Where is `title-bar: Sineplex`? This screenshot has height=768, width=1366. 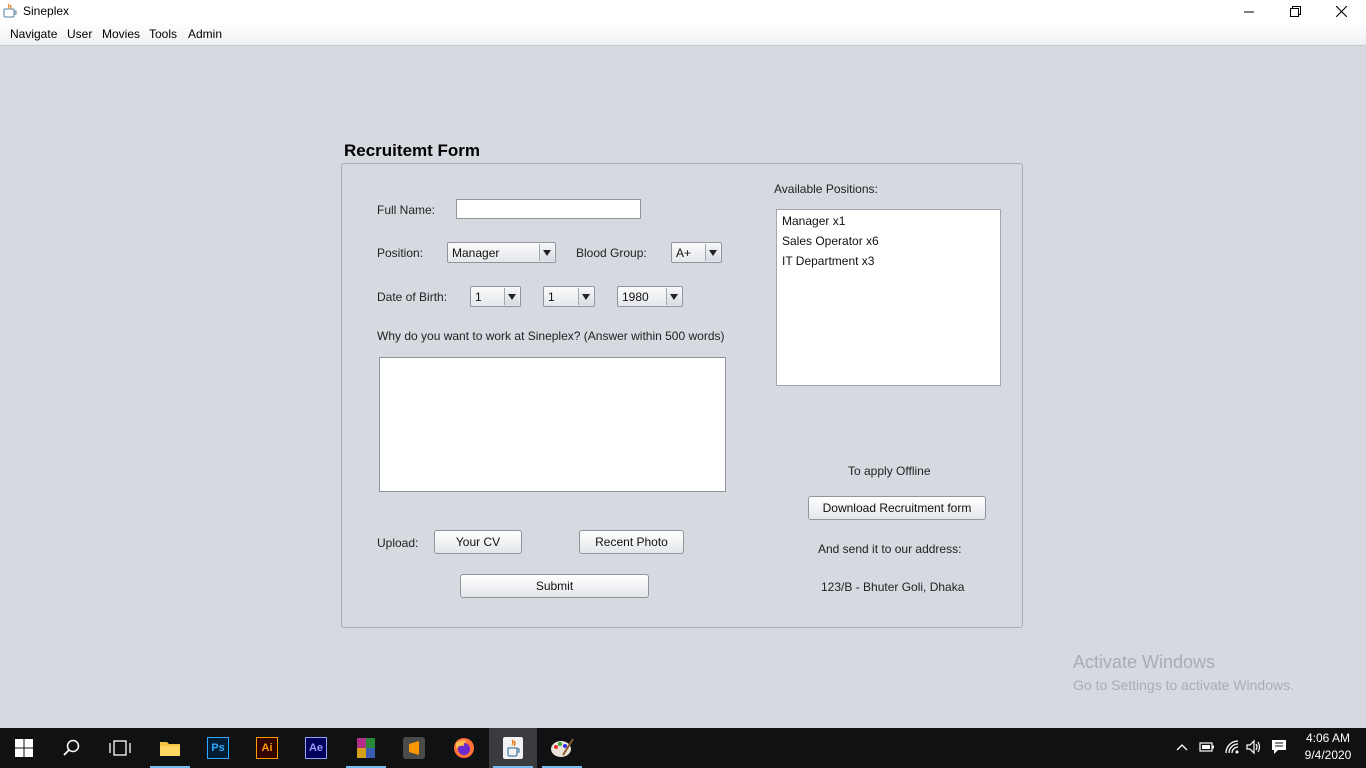 title-bar: Sineplex is located at coordinates (683, 11).